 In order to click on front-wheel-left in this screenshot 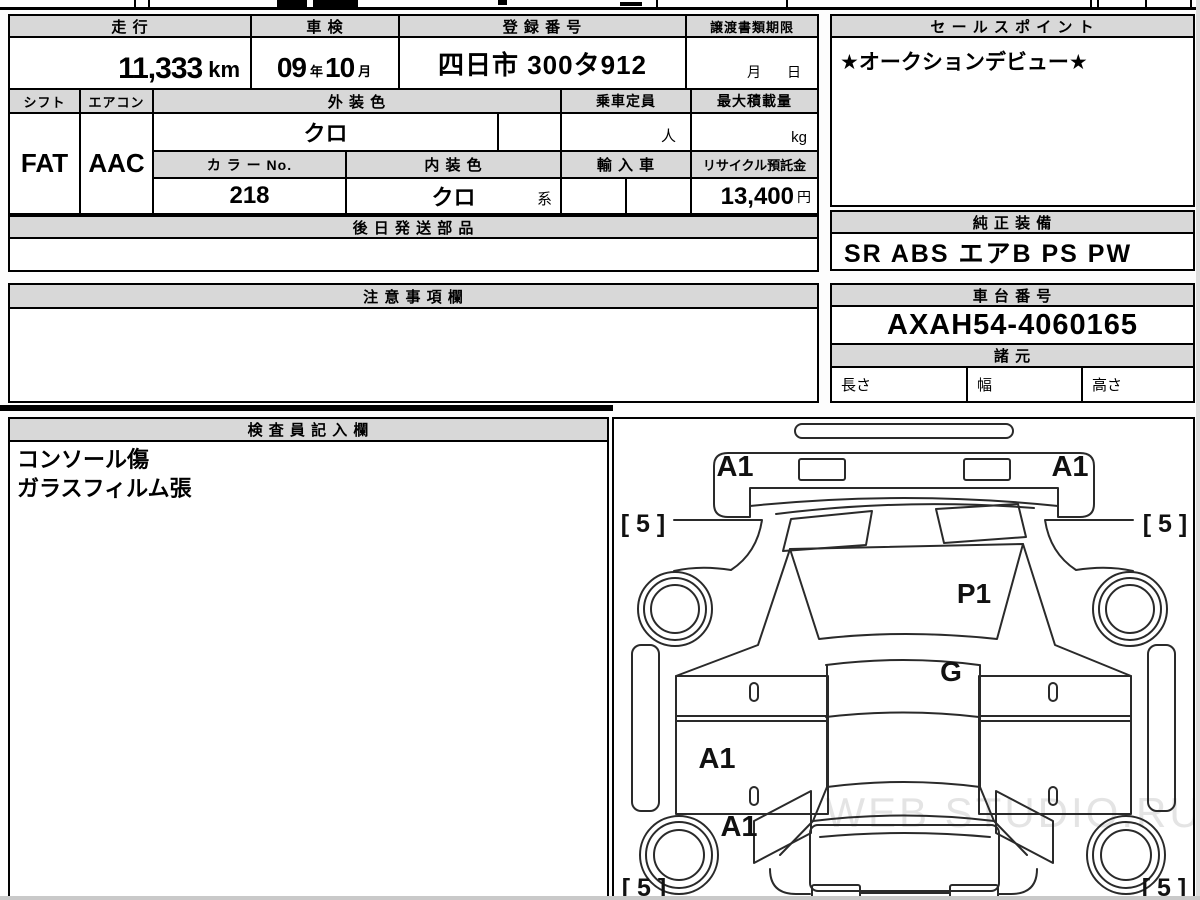, I will do `click(675, 609)`.